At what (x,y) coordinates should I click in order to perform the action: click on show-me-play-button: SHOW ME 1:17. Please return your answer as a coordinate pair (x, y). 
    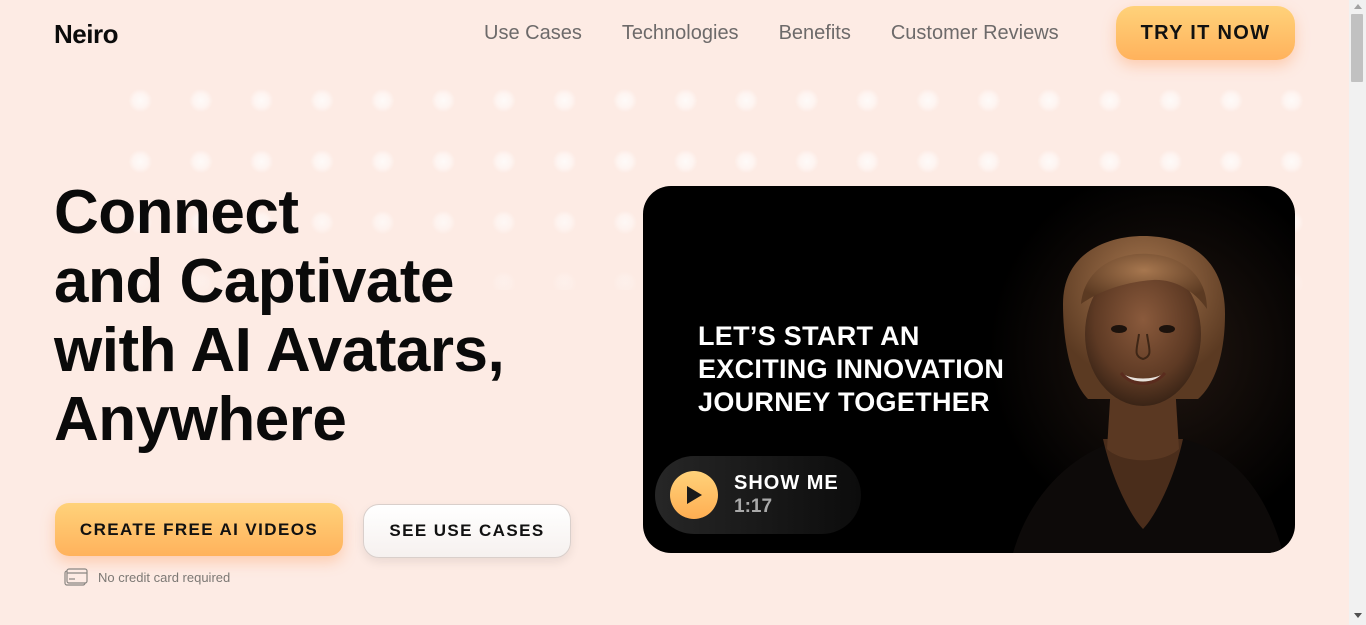
    Looking at the image, I should click on (758, 495).